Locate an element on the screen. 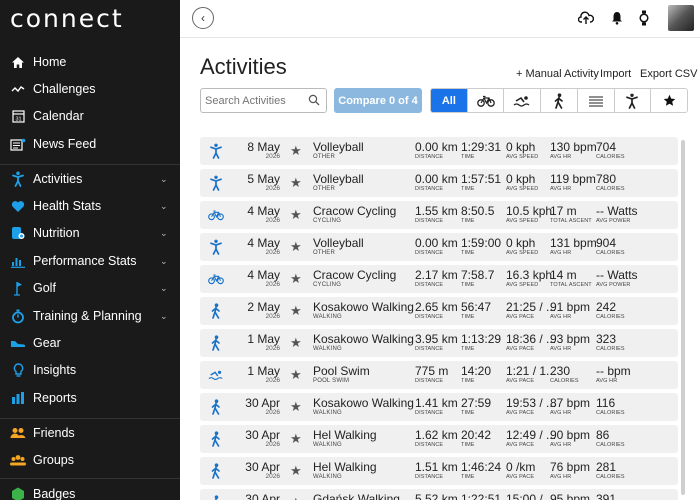 The width and height of the screenshot is (700, 500). import-link: Import is located at coordinates (615, 74).